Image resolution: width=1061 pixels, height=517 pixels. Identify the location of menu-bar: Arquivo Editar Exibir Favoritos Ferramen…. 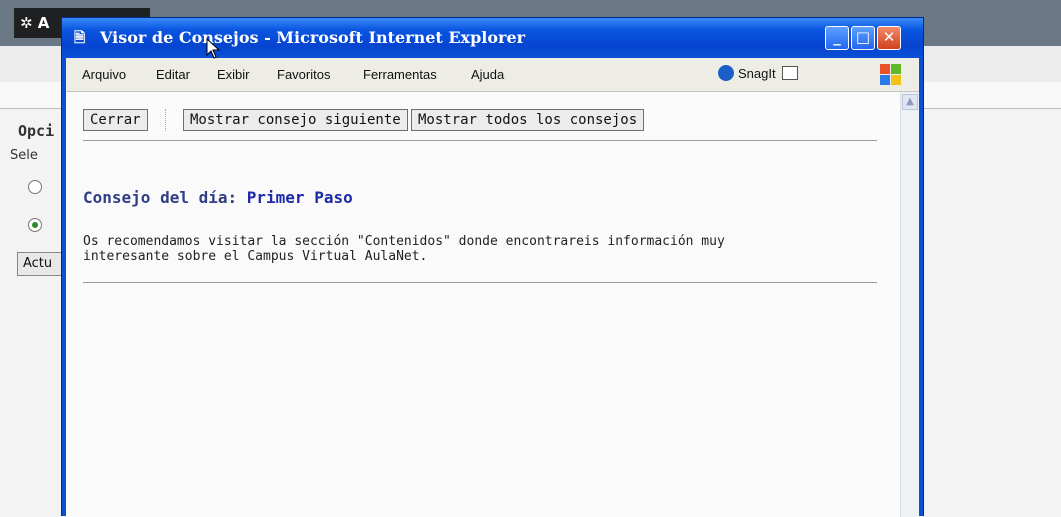
(492, 75).